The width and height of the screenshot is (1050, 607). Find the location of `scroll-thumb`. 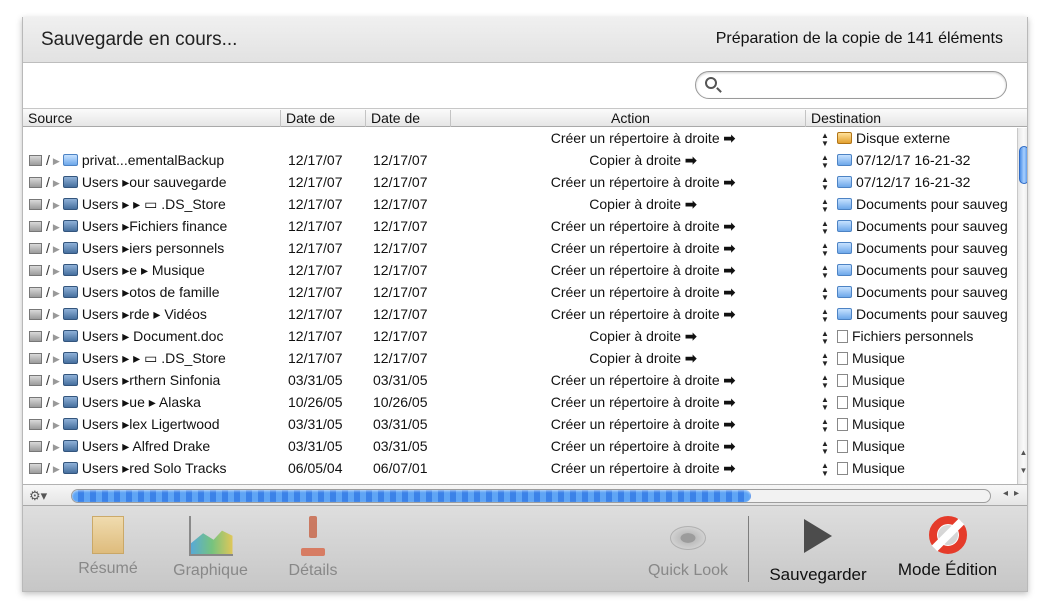

scroll-thumb is located at coordinates (1023, 165).